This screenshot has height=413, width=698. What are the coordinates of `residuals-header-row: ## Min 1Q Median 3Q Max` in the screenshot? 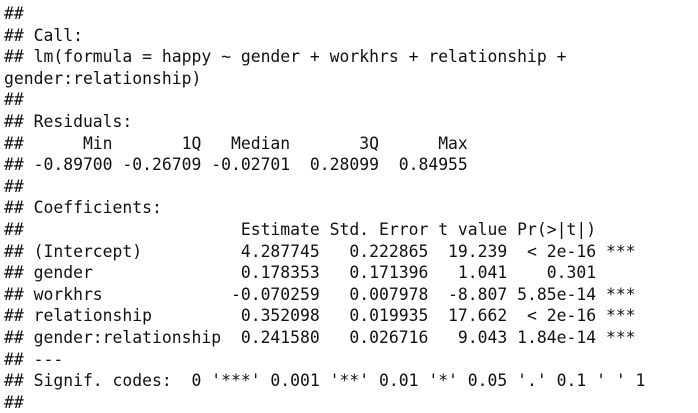 It's located at (236, 143).